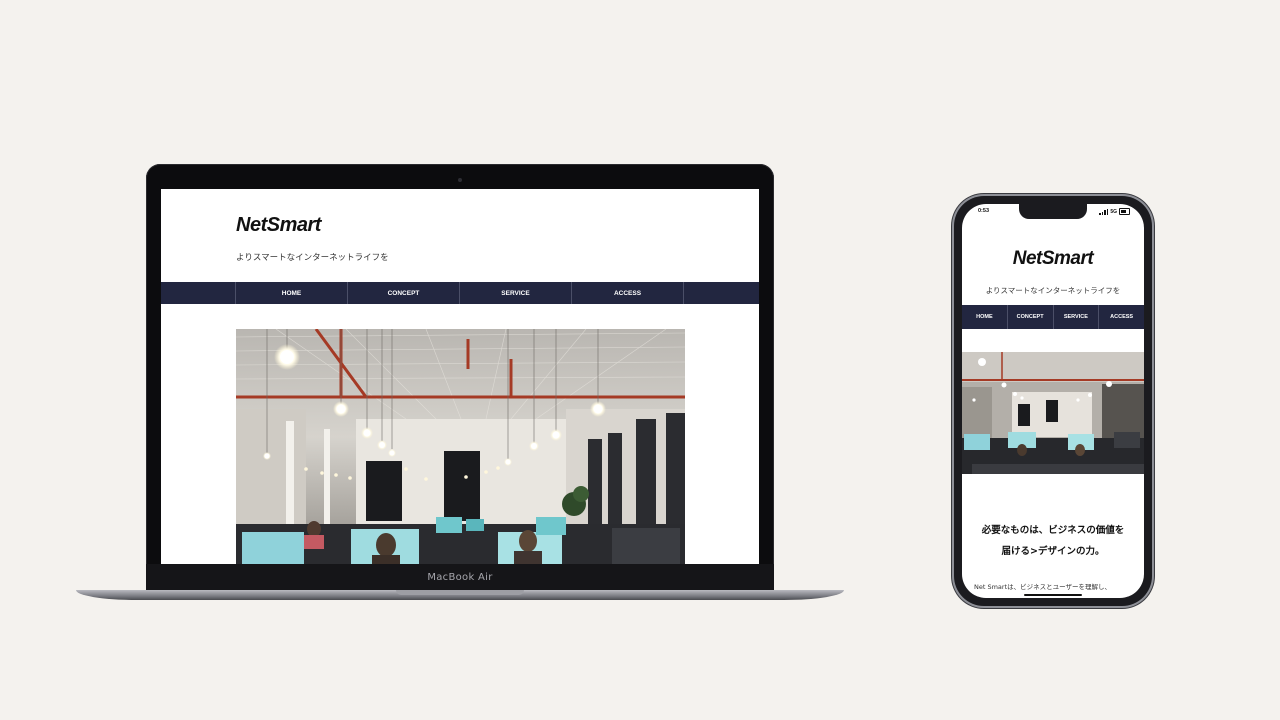 The image size is (1280, 720). Describe the element at coordinates (1104, 211) in the screenshot. I see `signal-icon` at that location.